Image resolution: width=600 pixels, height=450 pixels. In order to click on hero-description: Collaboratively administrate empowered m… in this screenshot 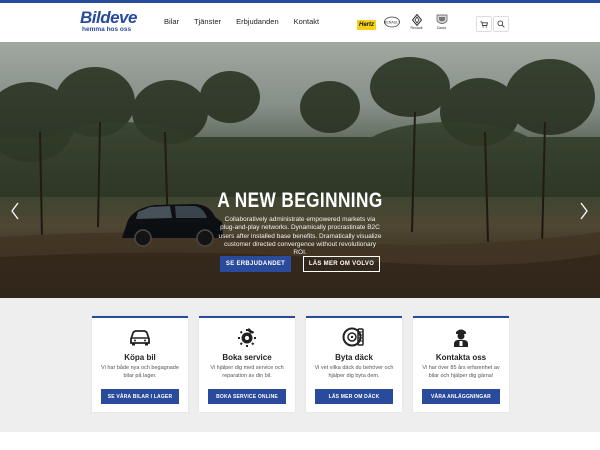, I will do `click(300, 236)`.